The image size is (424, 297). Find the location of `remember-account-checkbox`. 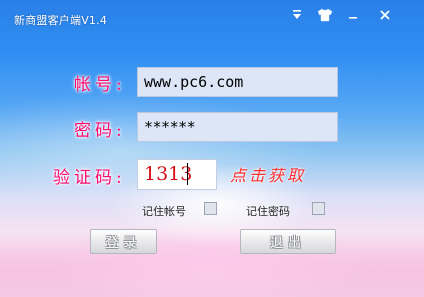

remember-account-checkbox is located at coordinates (210, 208).